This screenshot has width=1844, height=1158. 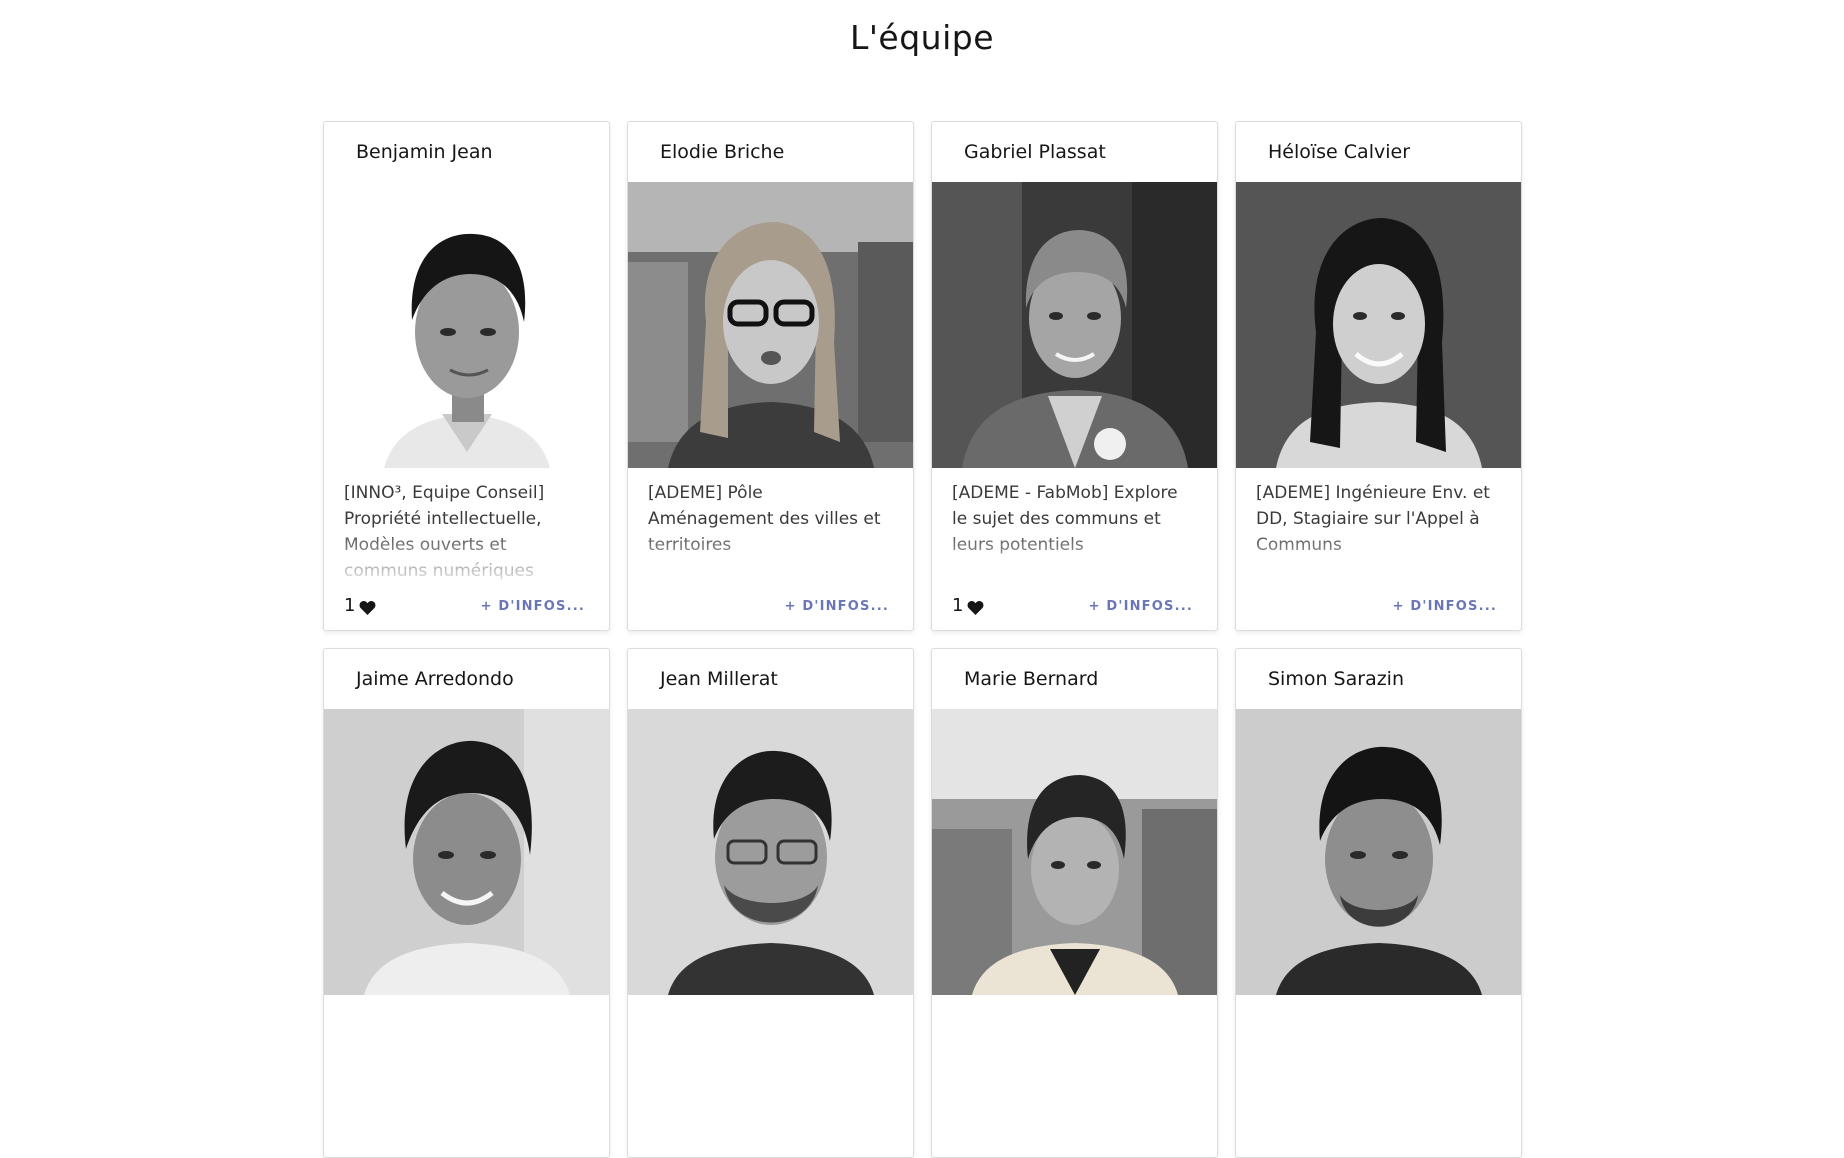 What do you see at coordinates (1035, 152) in the screenshot?
I see `member-name: Gabriel Plassat` at bounding box center [1035, 152].